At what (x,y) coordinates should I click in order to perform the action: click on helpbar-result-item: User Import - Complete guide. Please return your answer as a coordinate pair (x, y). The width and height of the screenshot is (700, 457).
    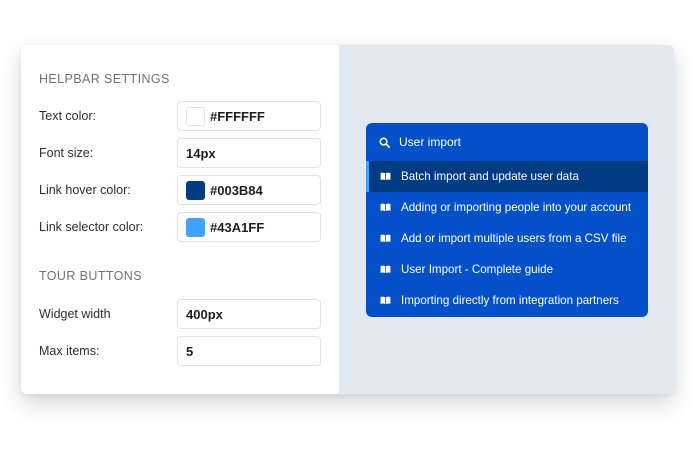
    Looking at the image, I should click on (507, 269).